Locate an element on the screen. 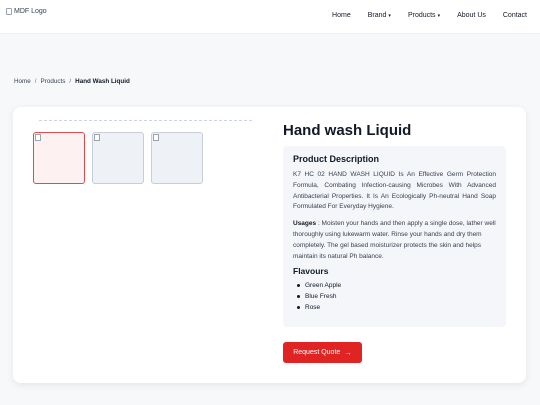  usage-label: Usages is located at coordinates (305, 224).